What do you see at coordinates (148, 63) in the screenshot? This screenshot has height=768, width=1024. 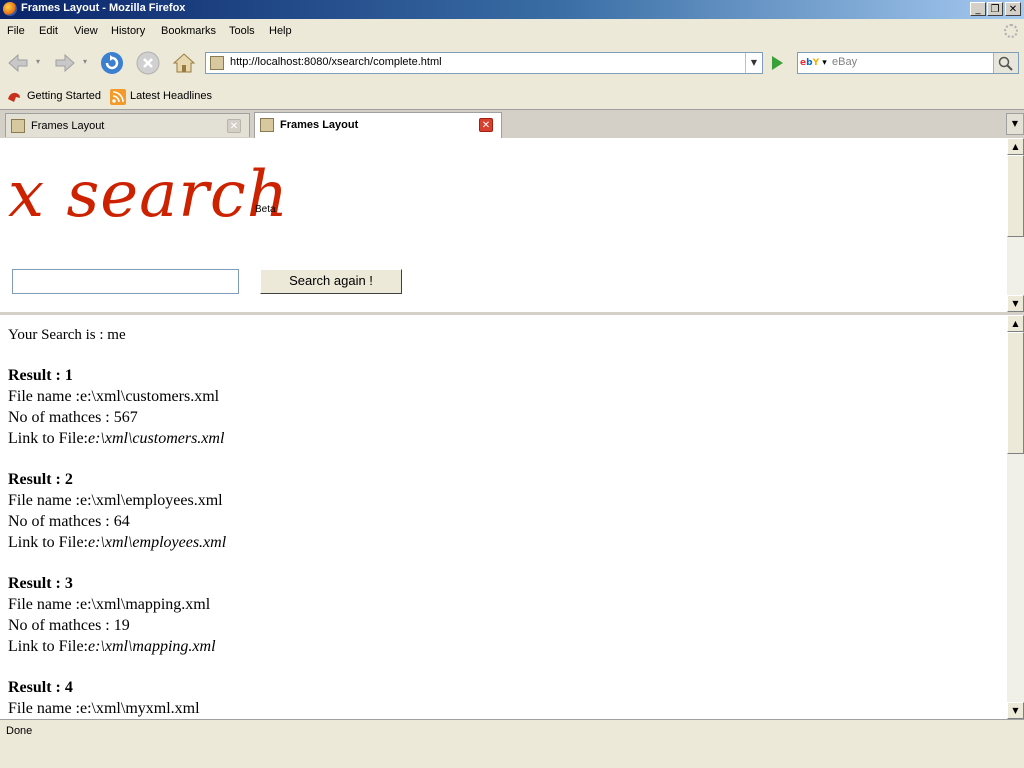 I see `stop-icon` at bounding box center [148, 63].